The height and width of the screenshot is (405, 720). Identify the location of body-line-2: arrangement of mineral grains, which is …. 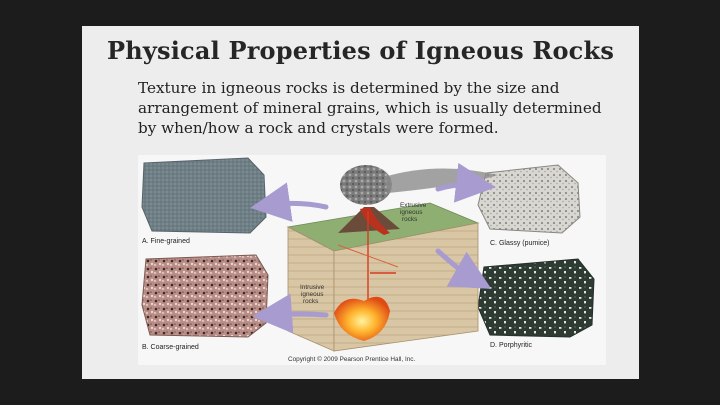
(370, 108).